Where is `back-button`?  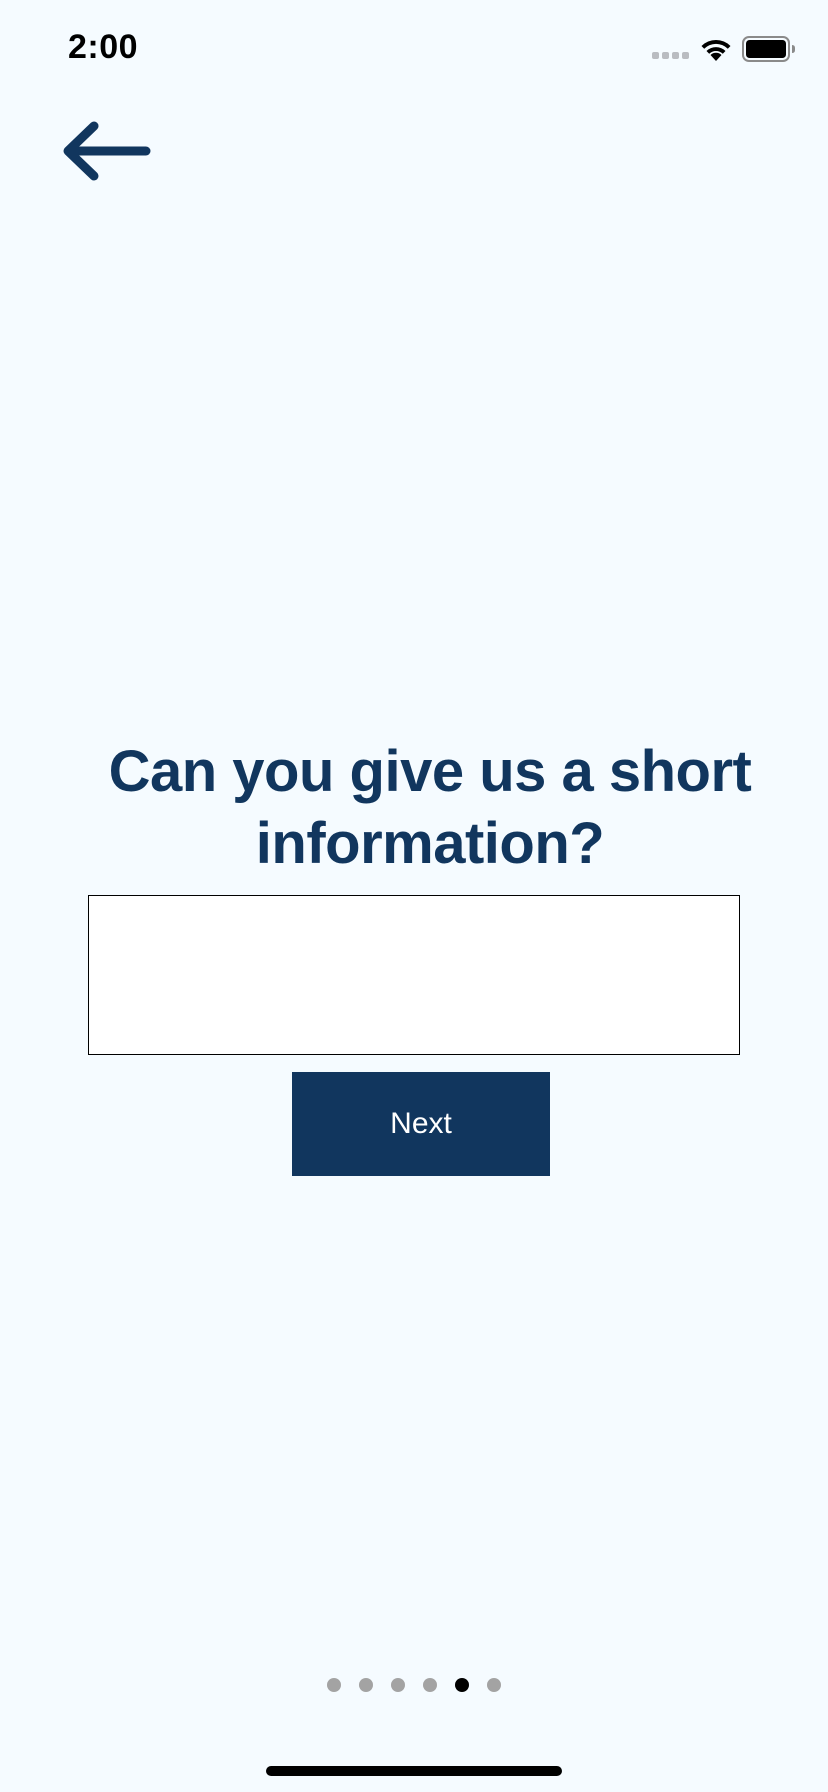
back-button is located at coordinates (107, 151).